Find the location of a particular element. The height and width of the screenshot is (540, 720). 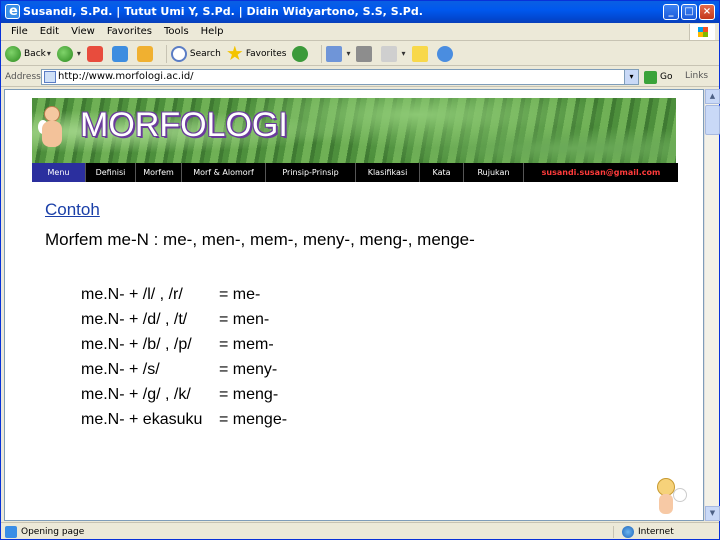

go-button: Go is located at coordinates (658, 77).